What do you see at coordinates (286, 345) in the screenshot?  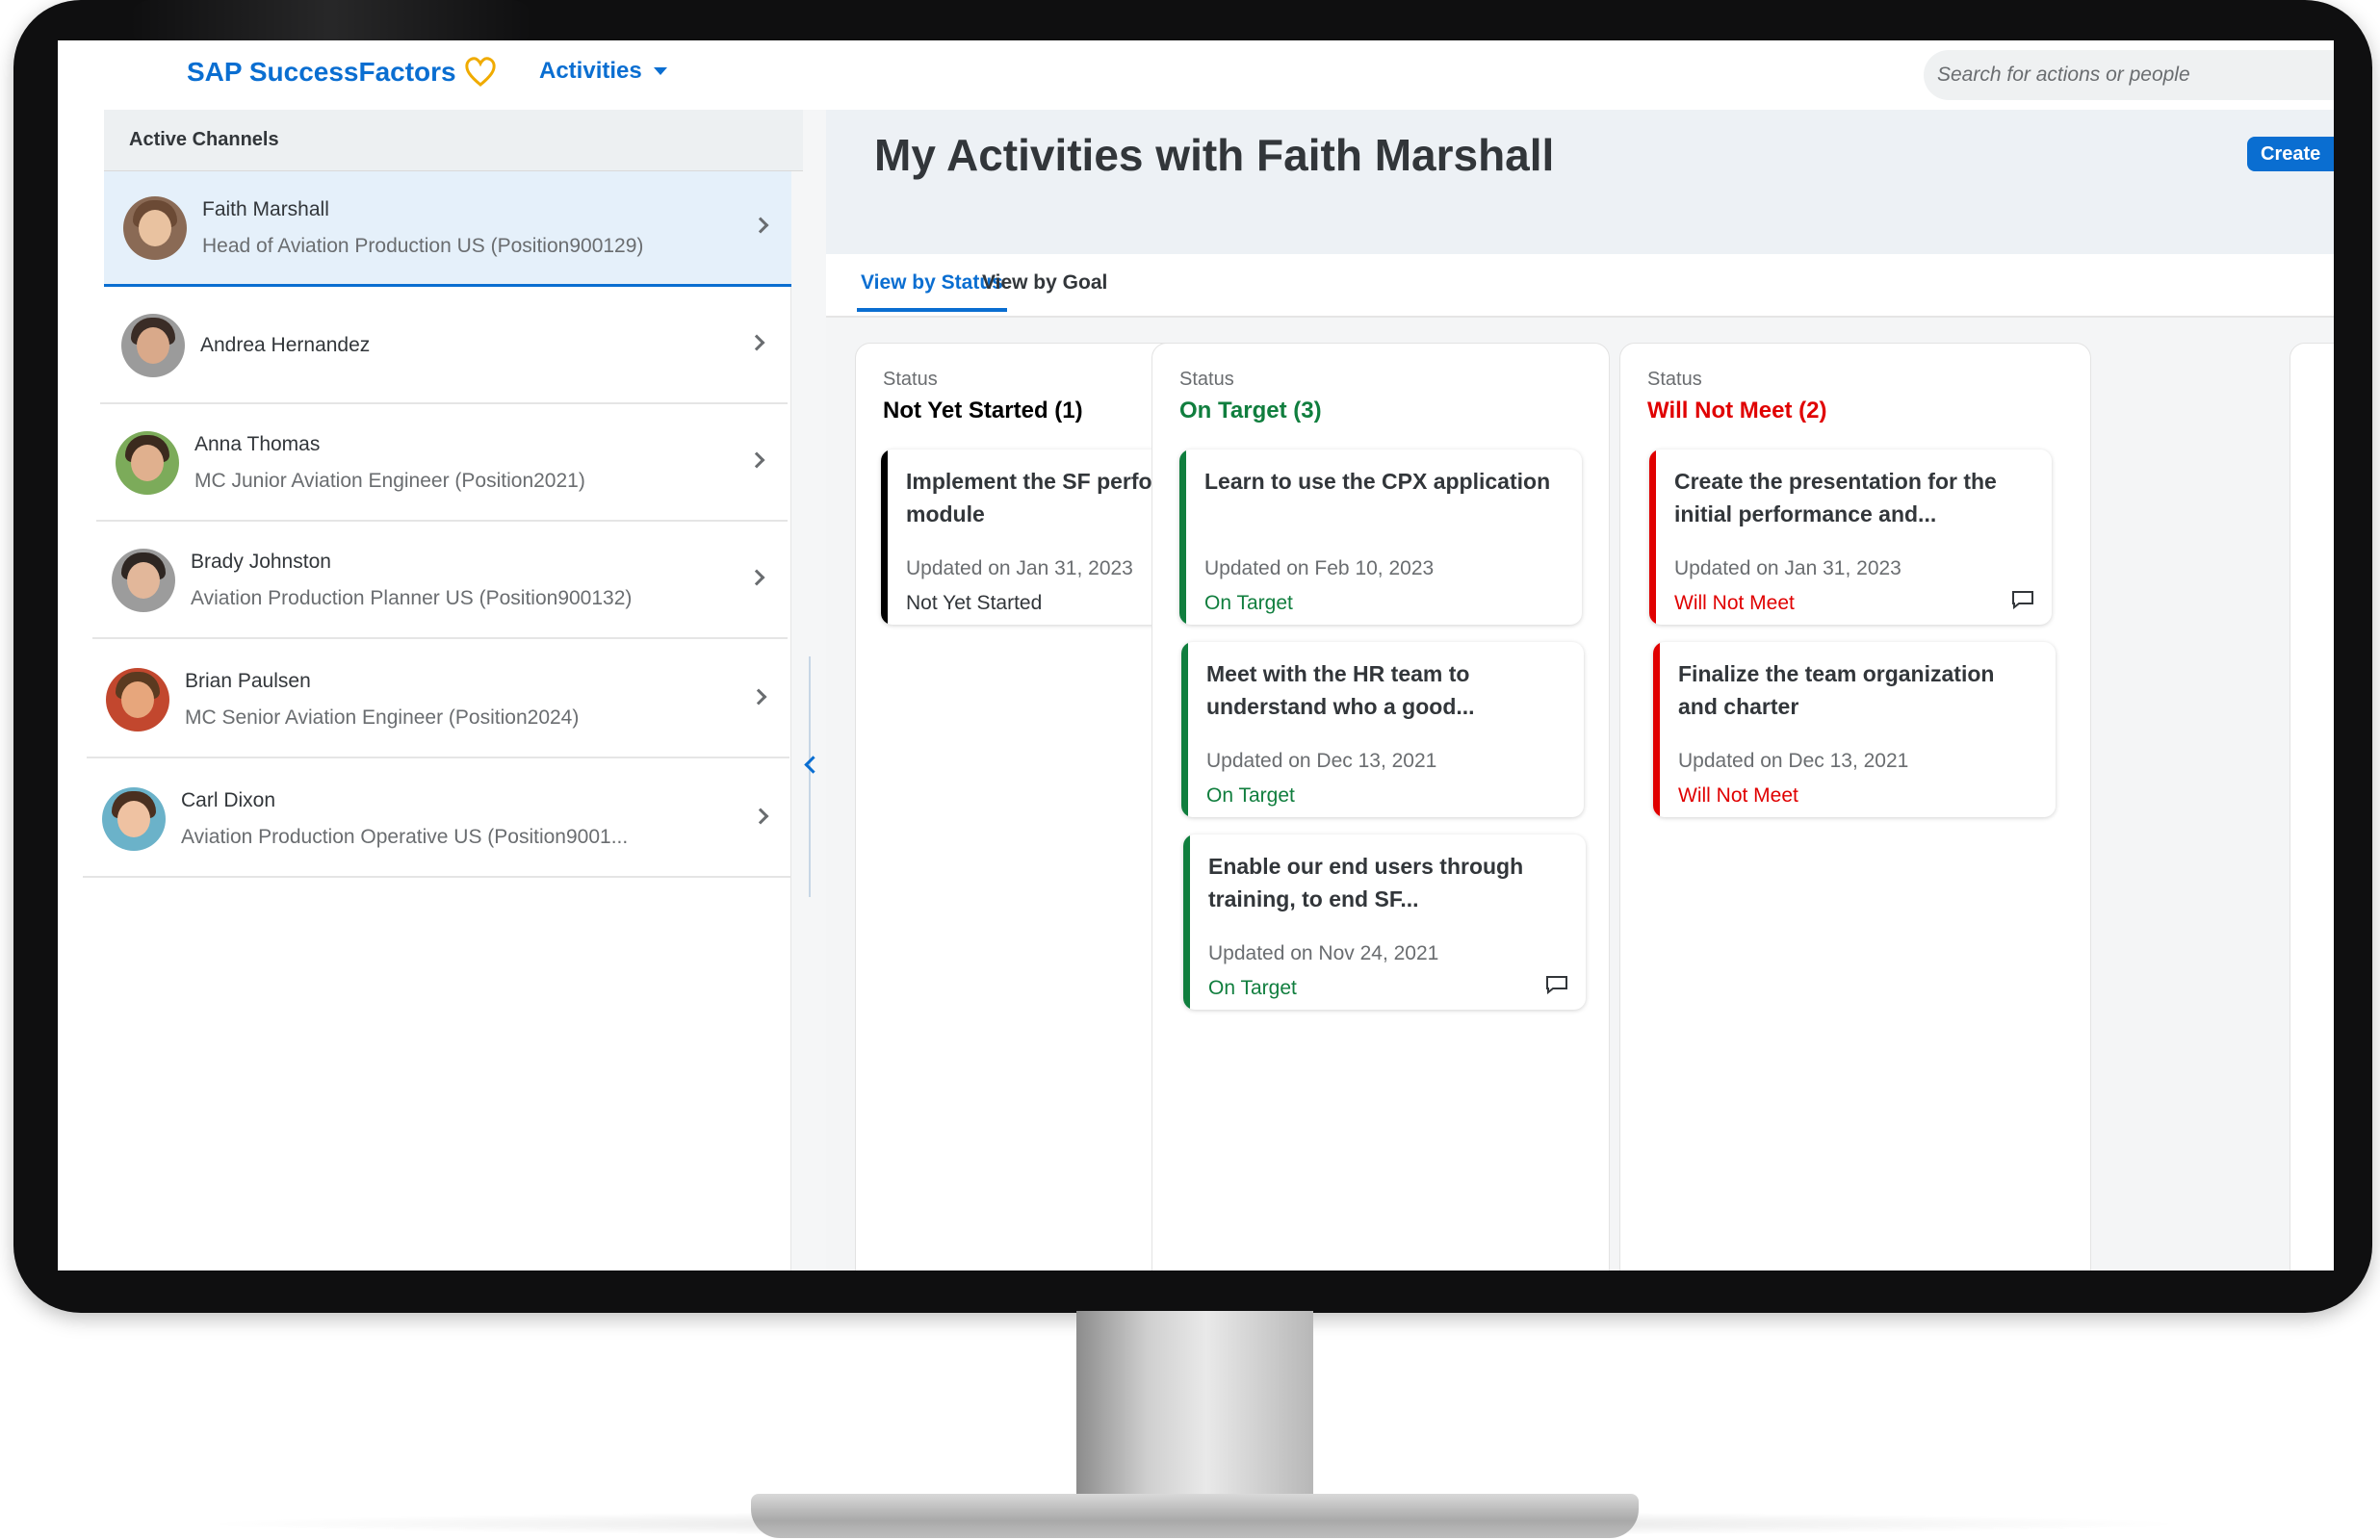 I see `list-item-name: Andrea Hernandez` at bounding box center [286, 345].